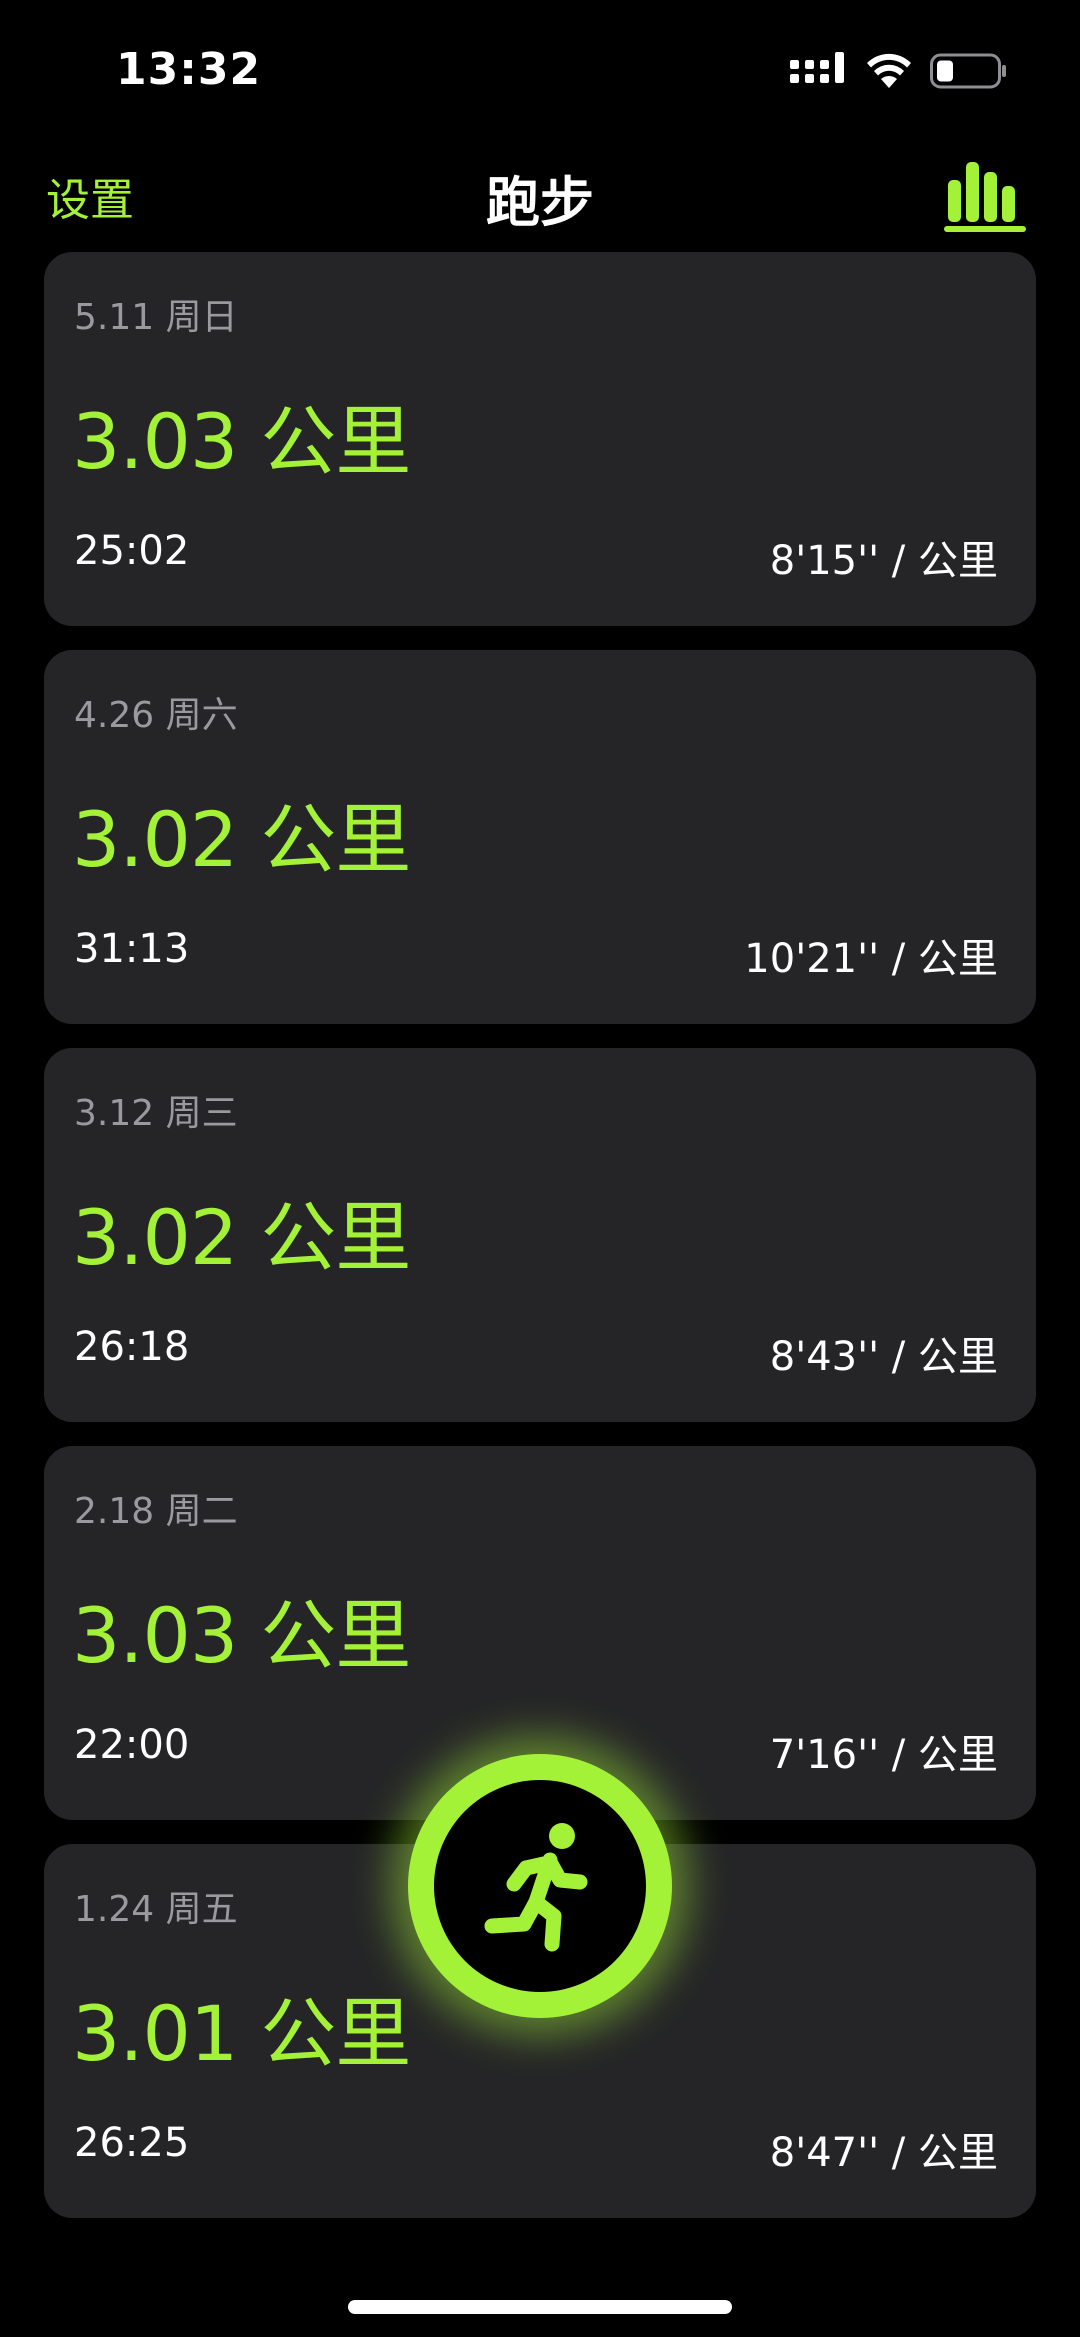 The image size is (1080, 2337). I want to click on workout-duration: 26:18, so click(132, 1347).